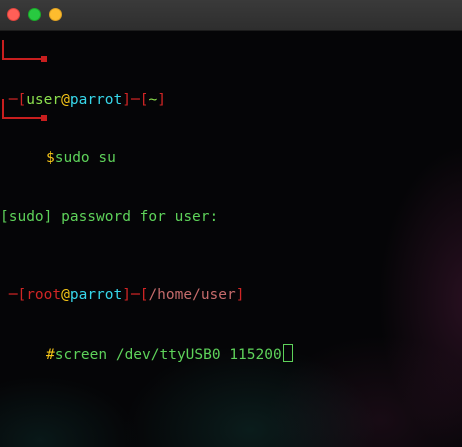 This screenshot has height=447, width=462. I want to click on command-text: sudo su, so click(85, 158).